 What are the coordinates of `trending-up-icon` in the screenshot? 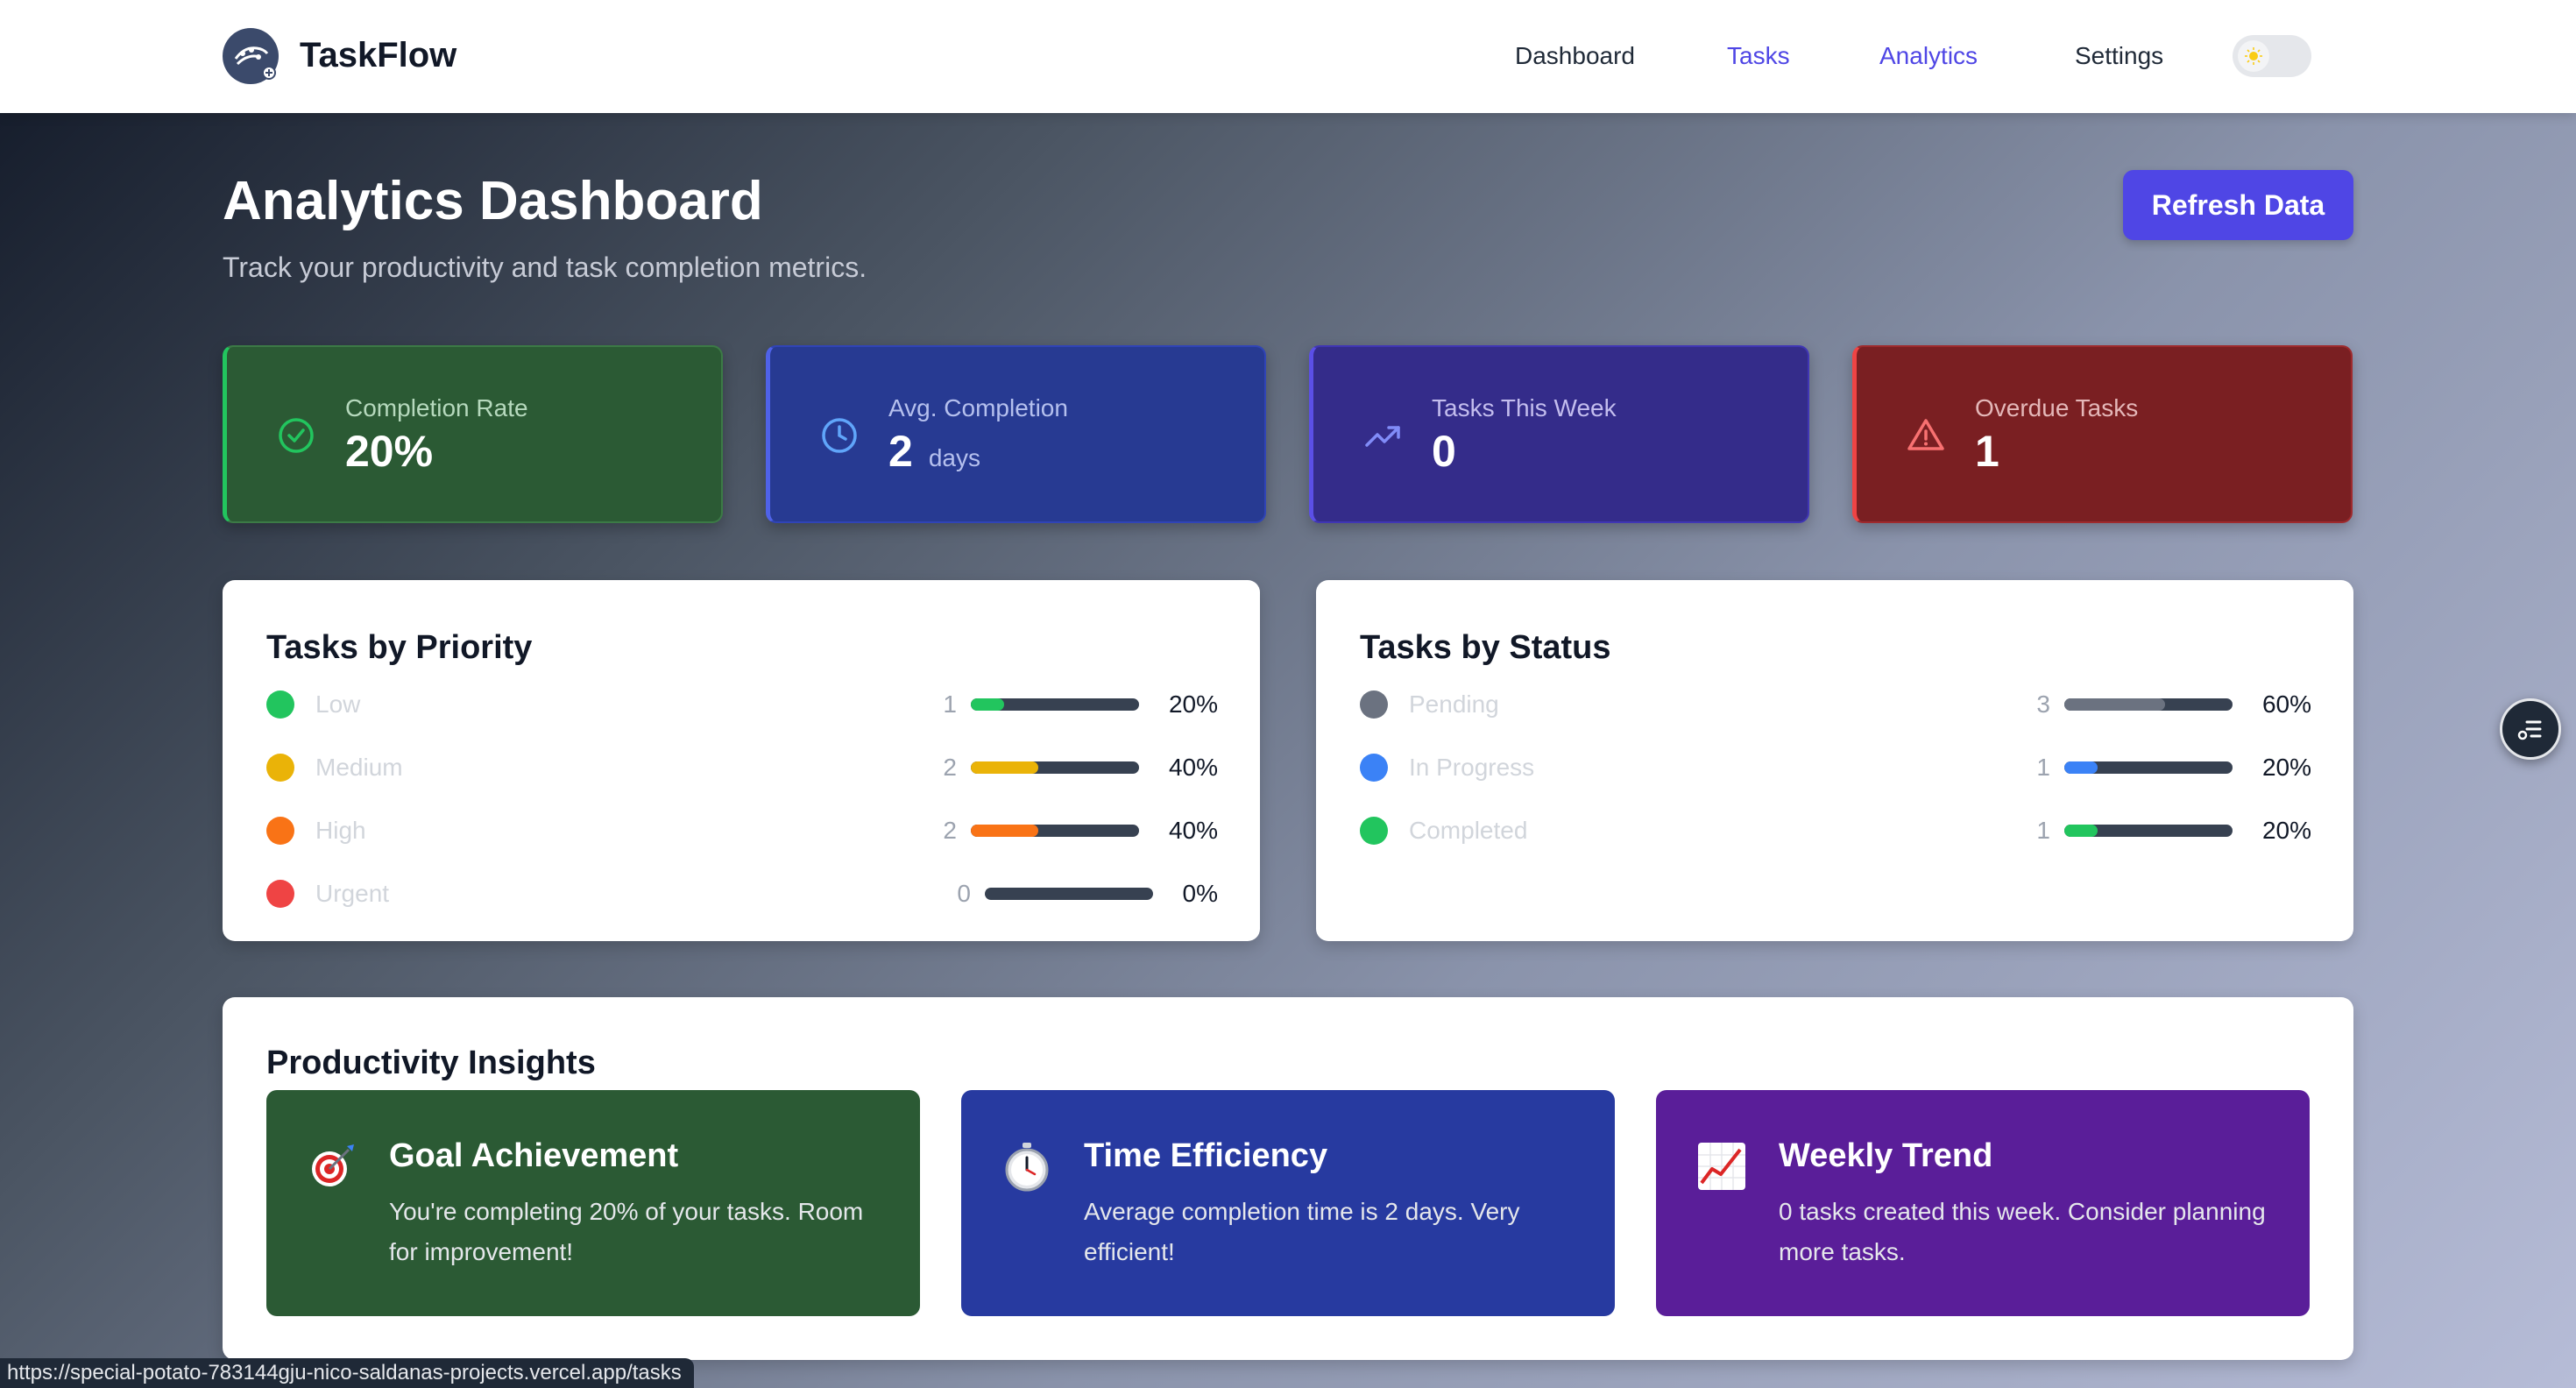 It's located at (1382, 437).